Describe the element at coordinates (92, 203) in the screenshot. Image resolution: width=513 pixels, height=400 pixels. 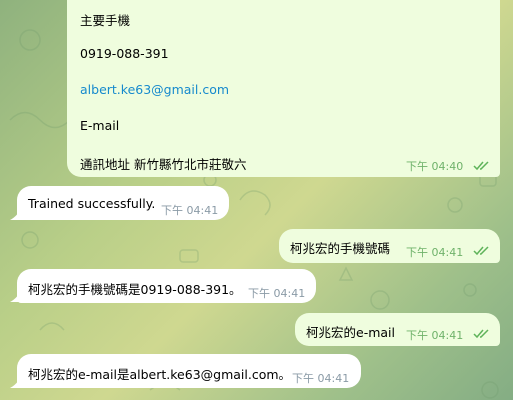
I see `message-text: Trained successfully.` at that location.